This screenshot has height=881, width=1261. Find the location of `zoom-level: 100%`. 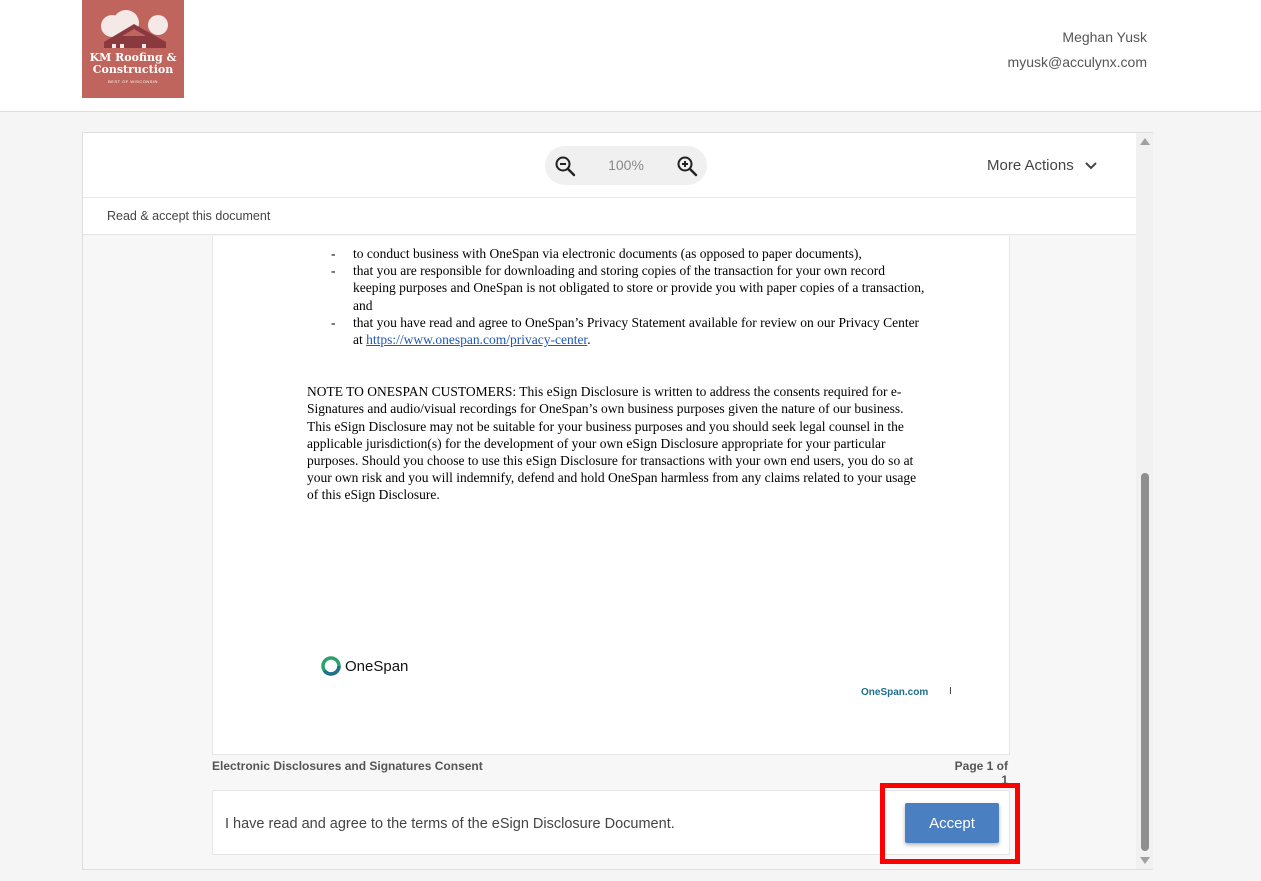

zoom-level: 100% is located at coordinates (626, 165).